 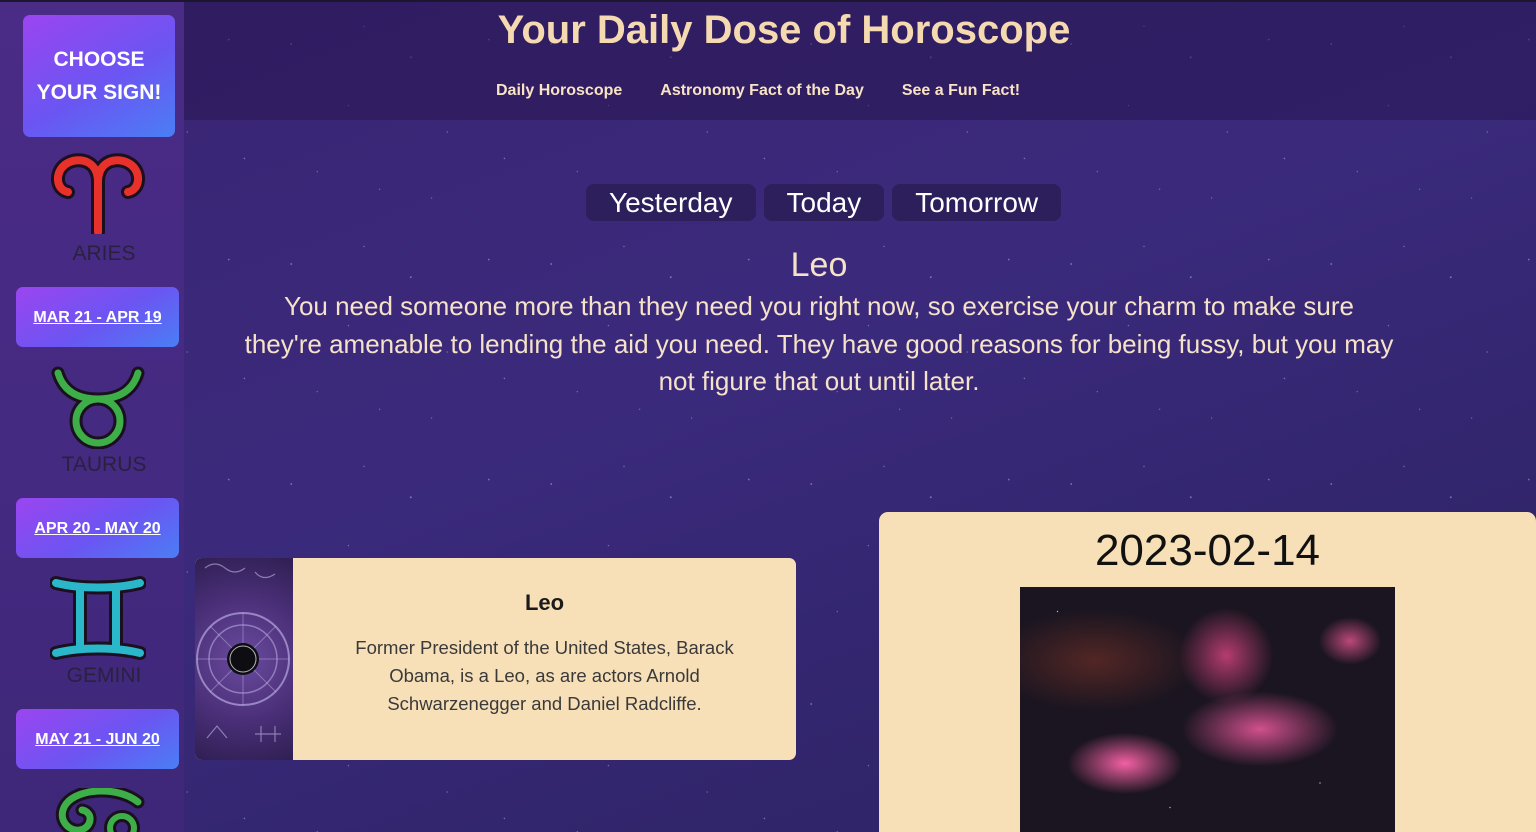 I want to click on nav-astronomy-fact: Astronomy Fact of the Day, so click(x=762, y=91).